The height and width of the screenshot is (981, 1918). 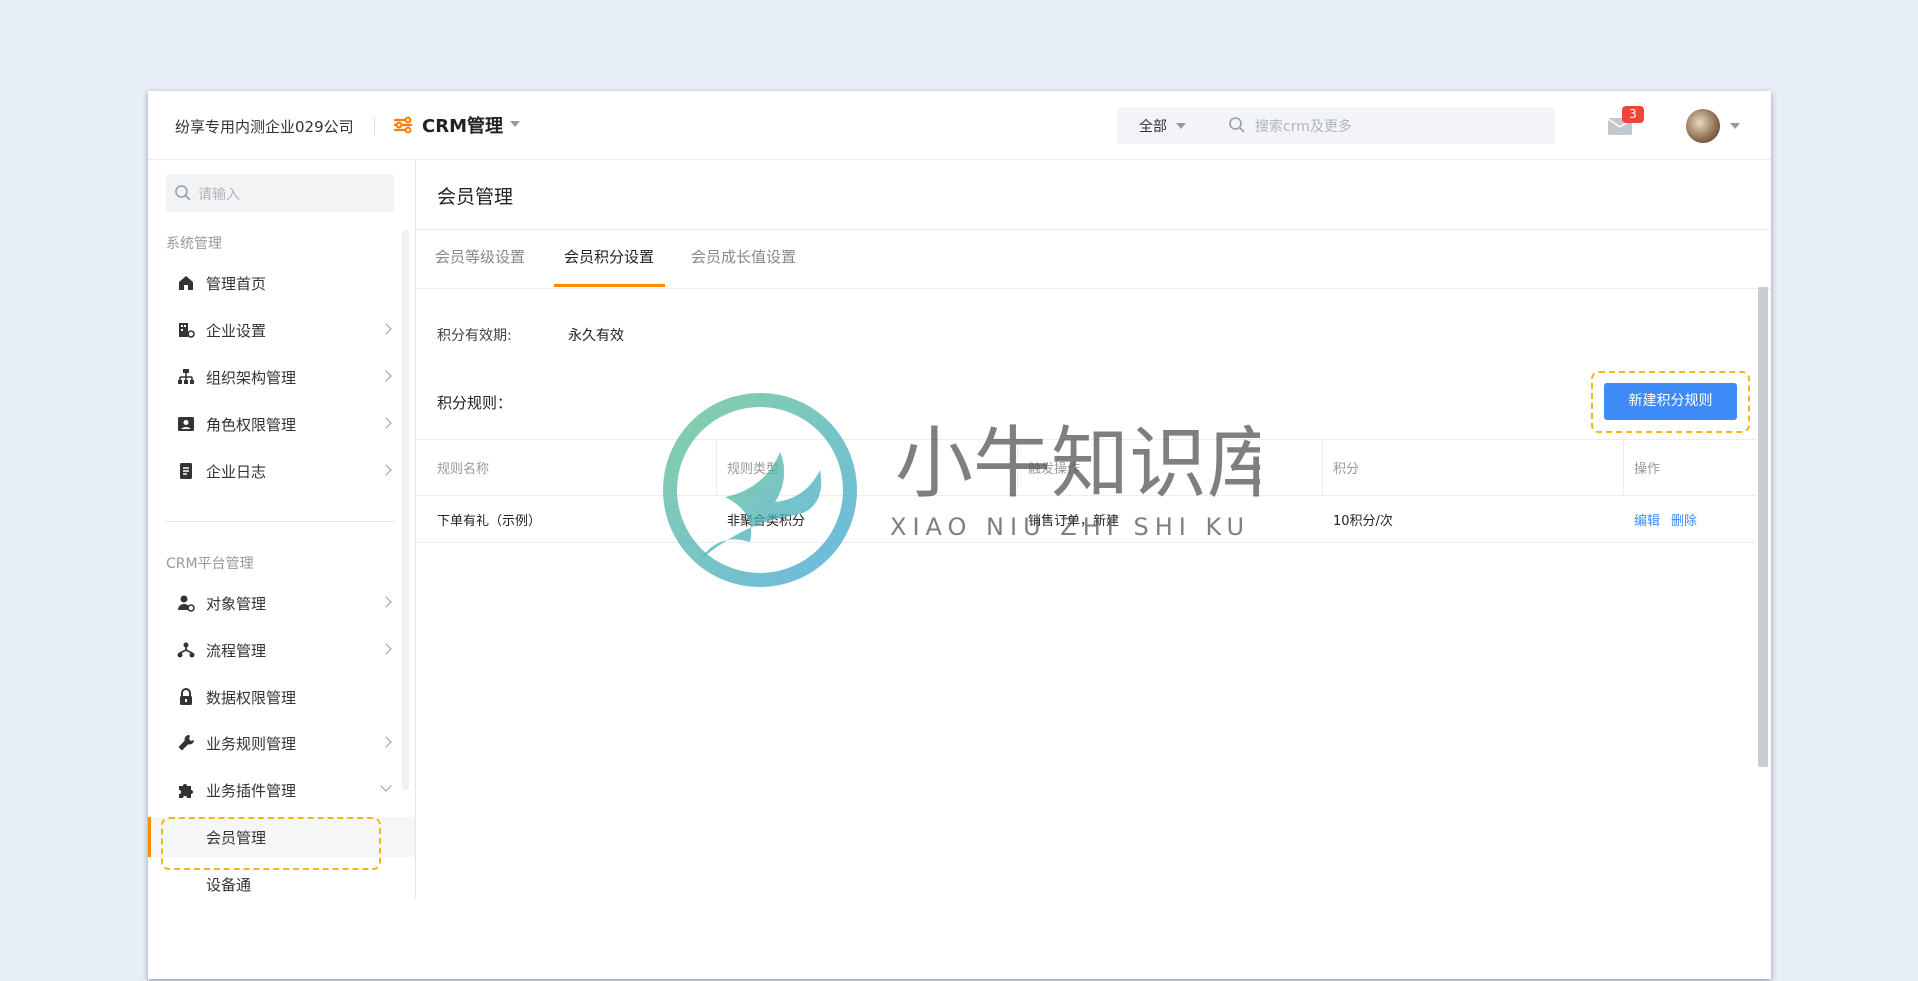 I want to click on lock-icon, so click(x=186, y=696).